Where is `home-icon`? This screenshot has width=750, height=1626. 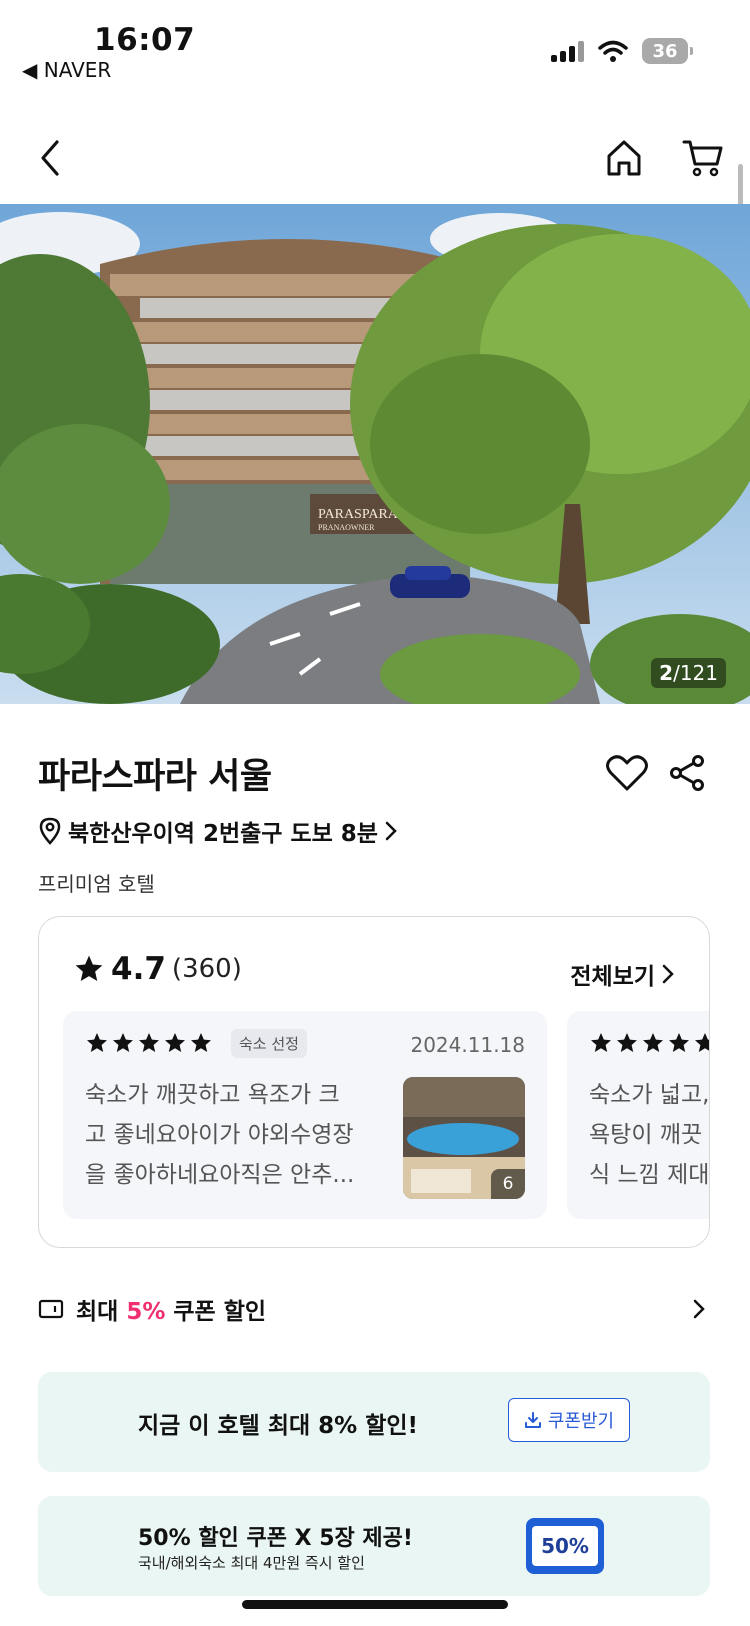 home-icon is located at coordinates (624, 158).